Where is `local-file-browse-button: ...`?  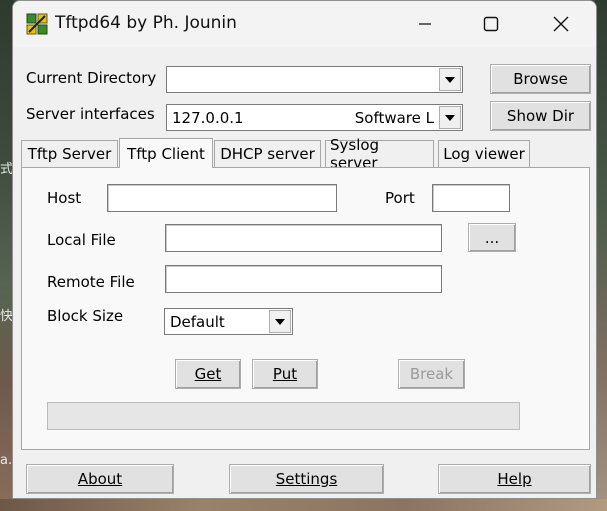
local-file-browse-button: ... is located at coordinates (492, 237).